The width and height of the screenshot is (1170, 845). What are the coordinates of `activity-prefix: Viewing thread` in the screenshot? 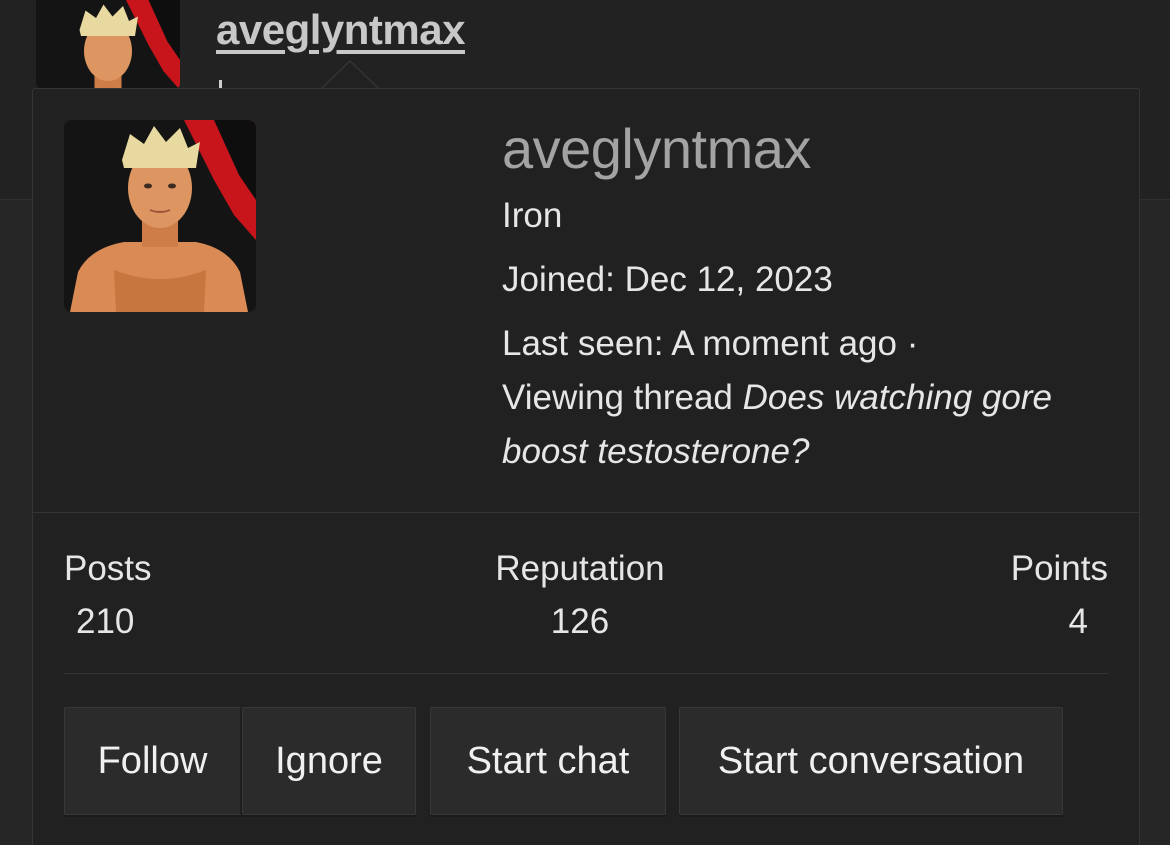 It's located at (617, 397).